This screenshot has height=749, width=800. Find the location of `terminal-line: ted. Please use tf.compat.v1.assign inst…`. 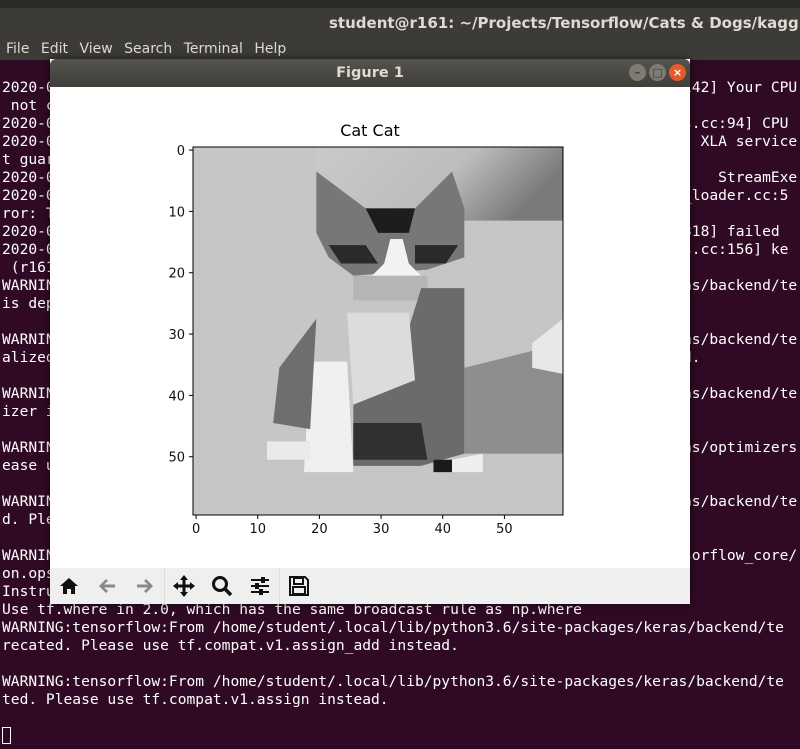

terminal-line: ted. Please use tf.compat.v1.assign inst… is located at coordinates (195, 699).